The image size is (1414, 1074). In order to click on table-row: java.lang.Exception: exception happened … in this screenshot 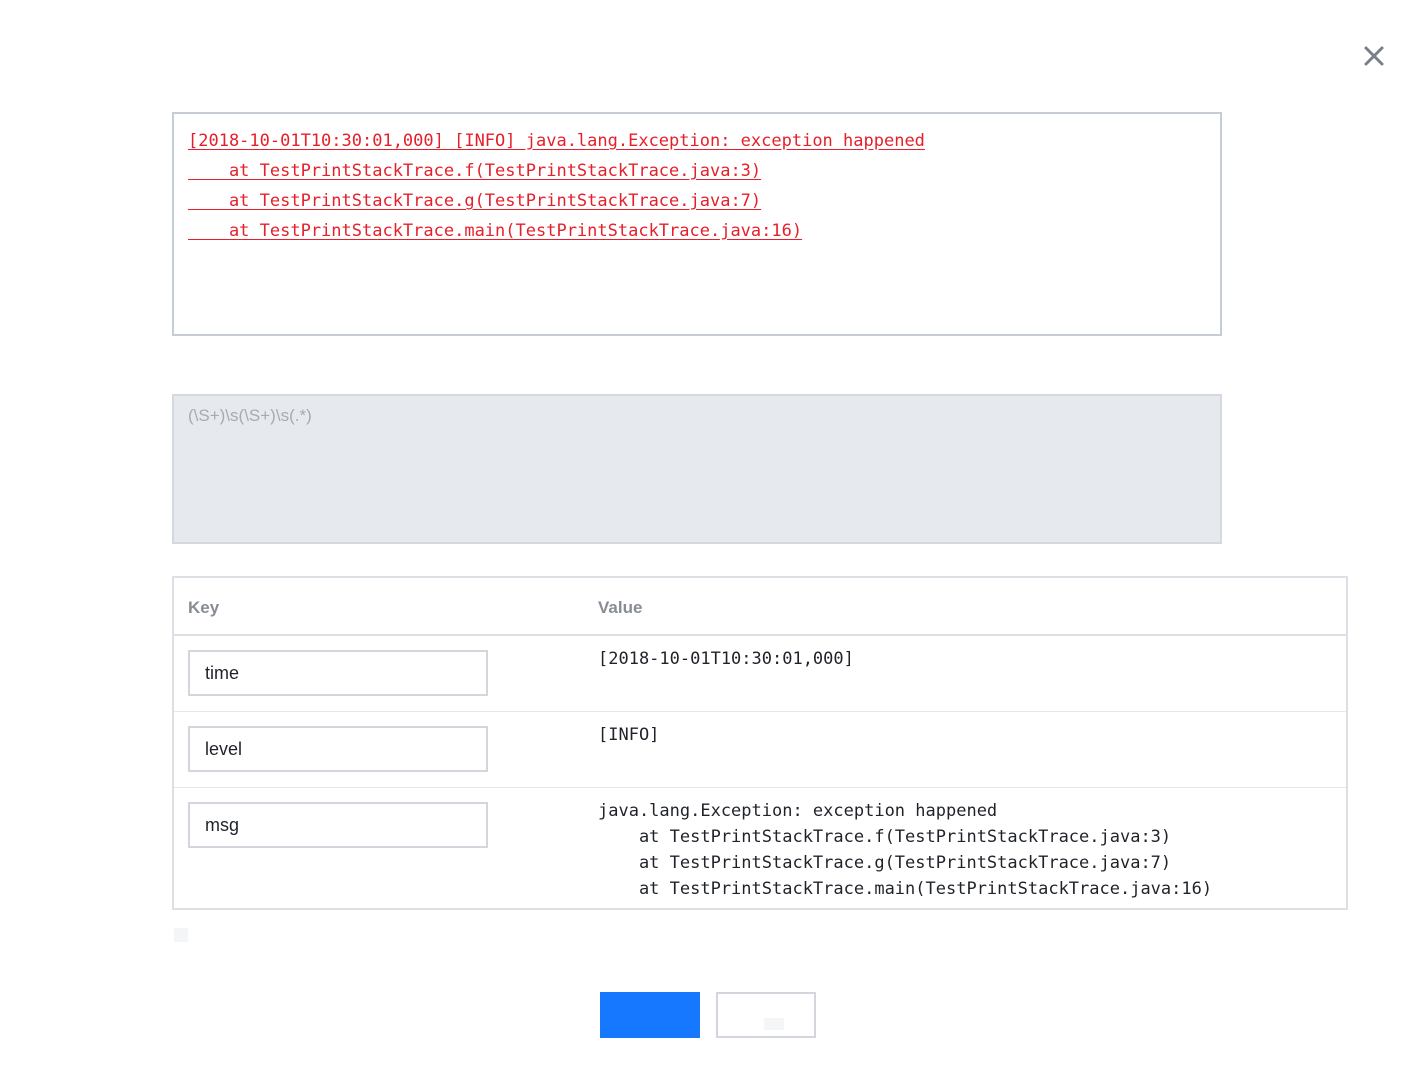, I will do `click(760, 848)`.